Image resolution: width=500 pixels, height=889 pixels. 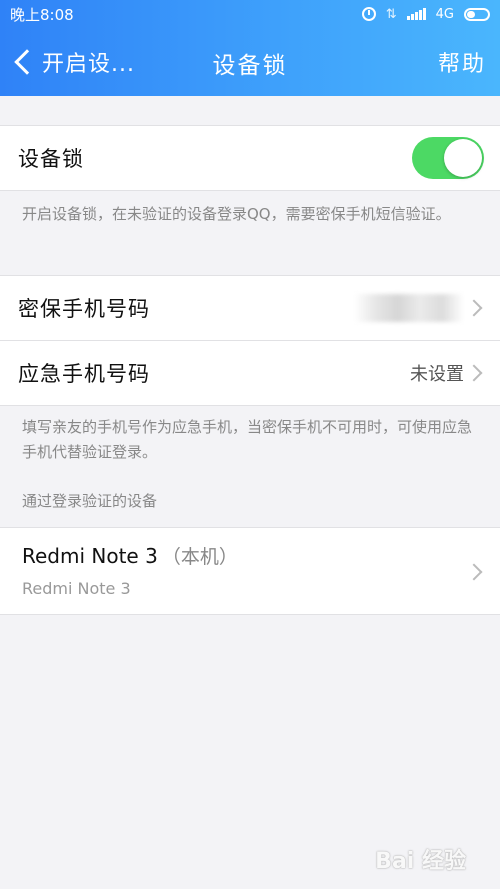 What do you see at coordinates (90, 501) in the screenshot?
I see `devices-section-title: 通过登录验证的设备` at bounding box center [90, 501].